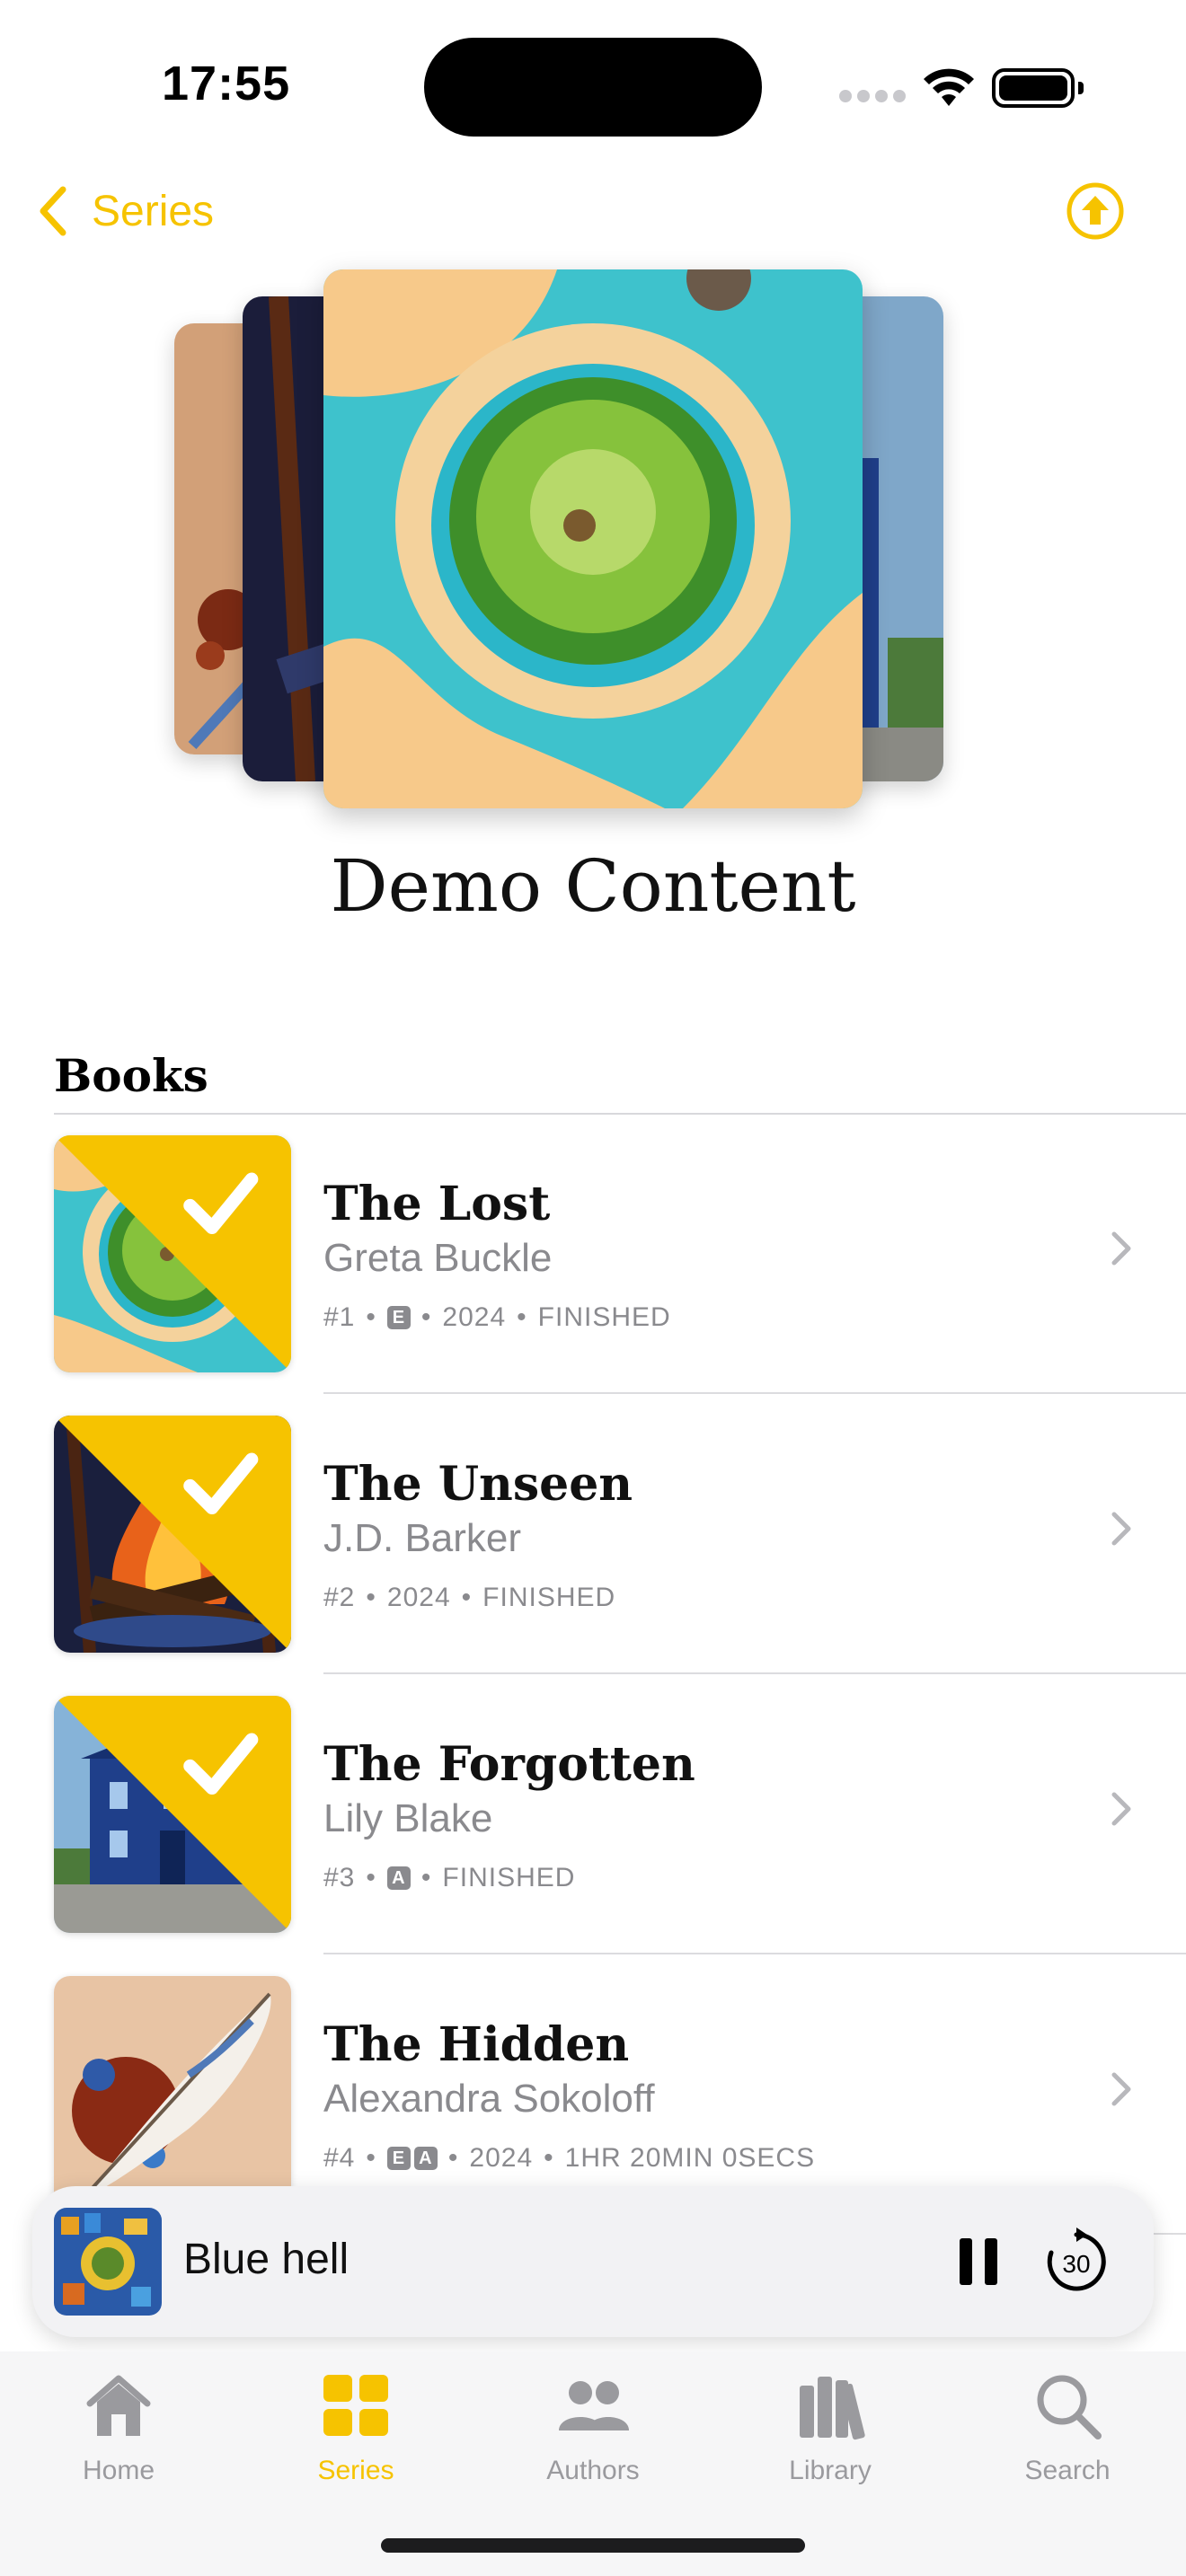 The image size is (1186, 2576). What do you see at coordinates (872, 96) in the screenshot?
I see `cellular-signal-icon` at bounding box center [872, 96].